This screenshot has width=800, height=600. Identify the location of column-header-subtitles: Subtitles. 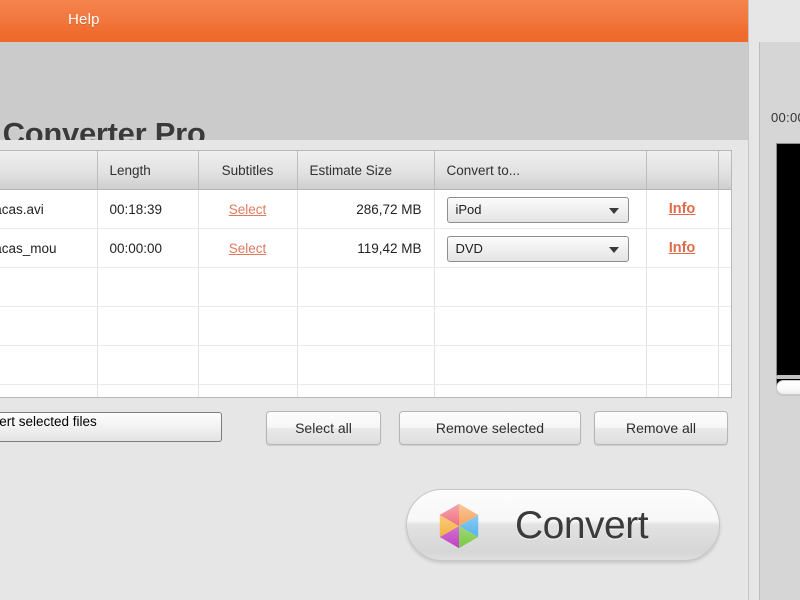
(248, 170).